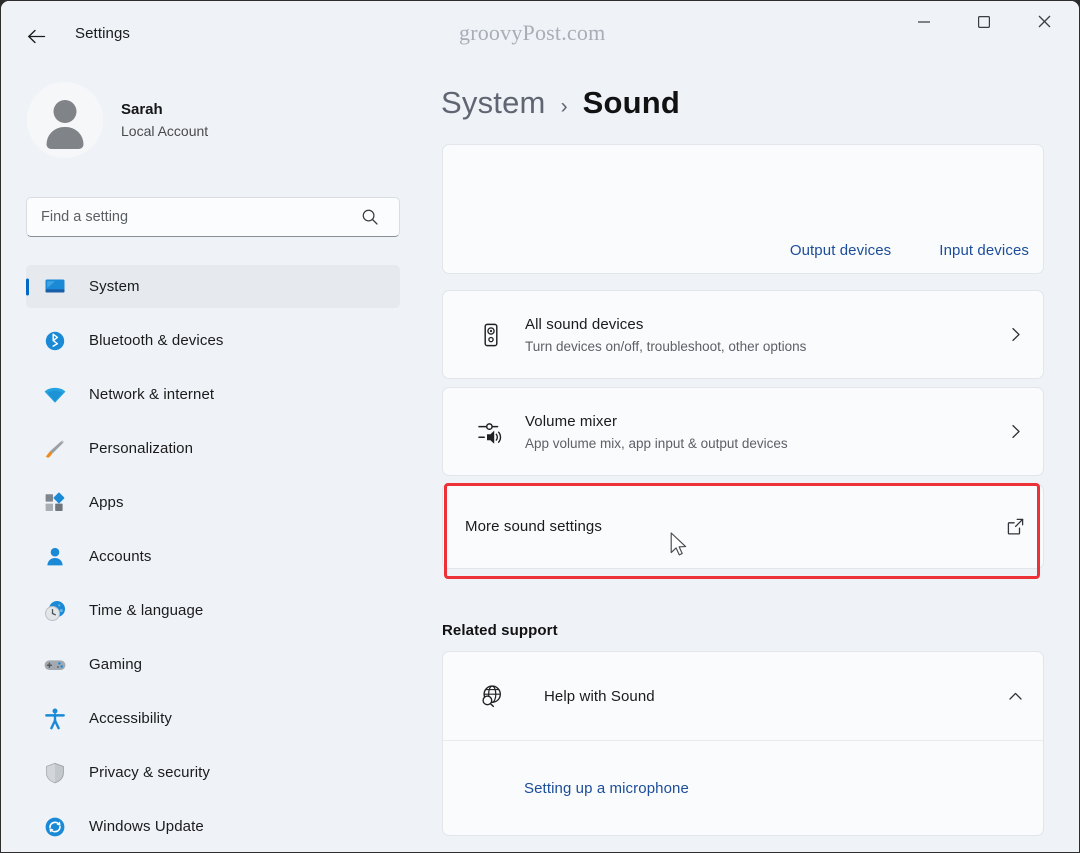  Describe the element at coordinates (55, 449) in the screenshot. I see `paintbrush-icon` at that location.